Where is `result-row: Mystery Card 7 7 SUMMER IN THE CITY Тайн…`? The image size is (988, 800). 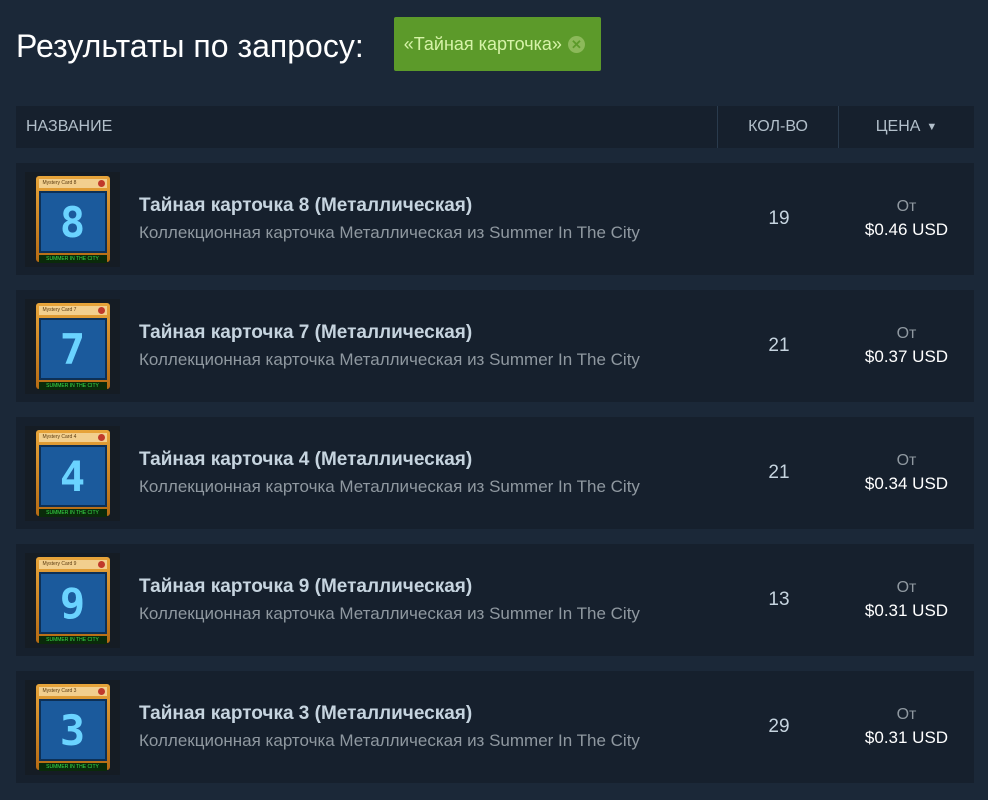
result-row: Mystery Card 7 7 SUMMER IN THE CITY Тайн… is located at coordinates (495, 346).